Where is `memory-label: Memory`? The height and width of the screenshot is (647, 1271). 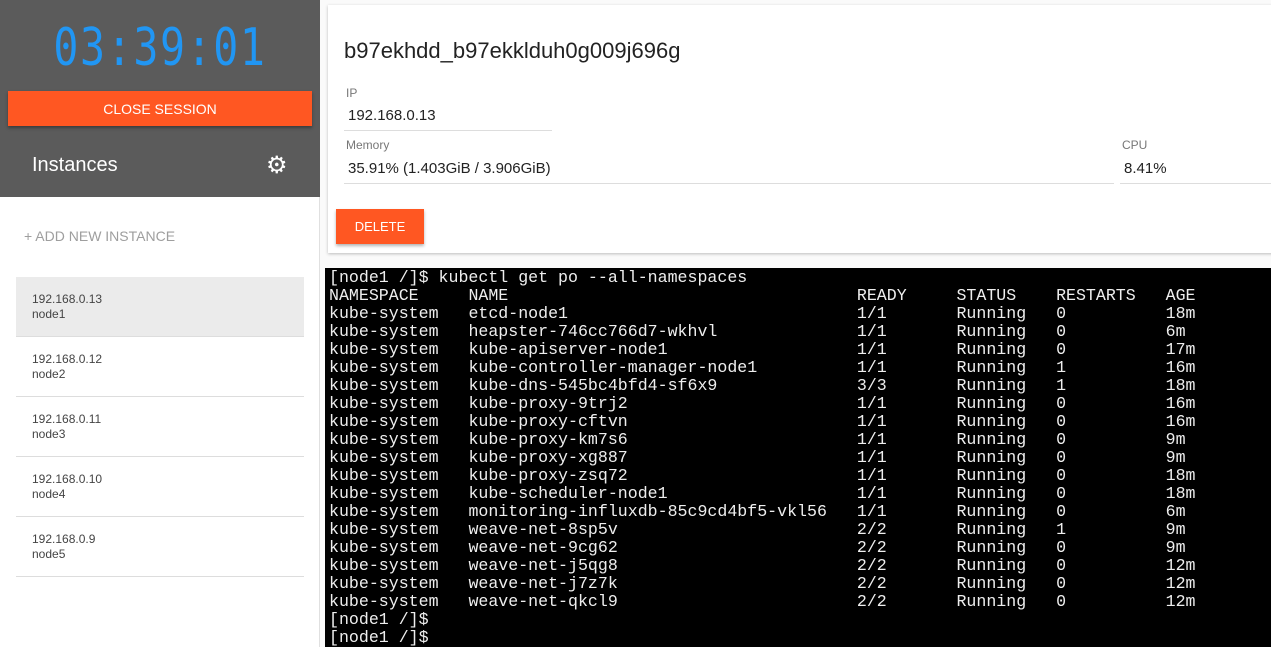
memory-label: Memory is located at coordinates (368, 145).